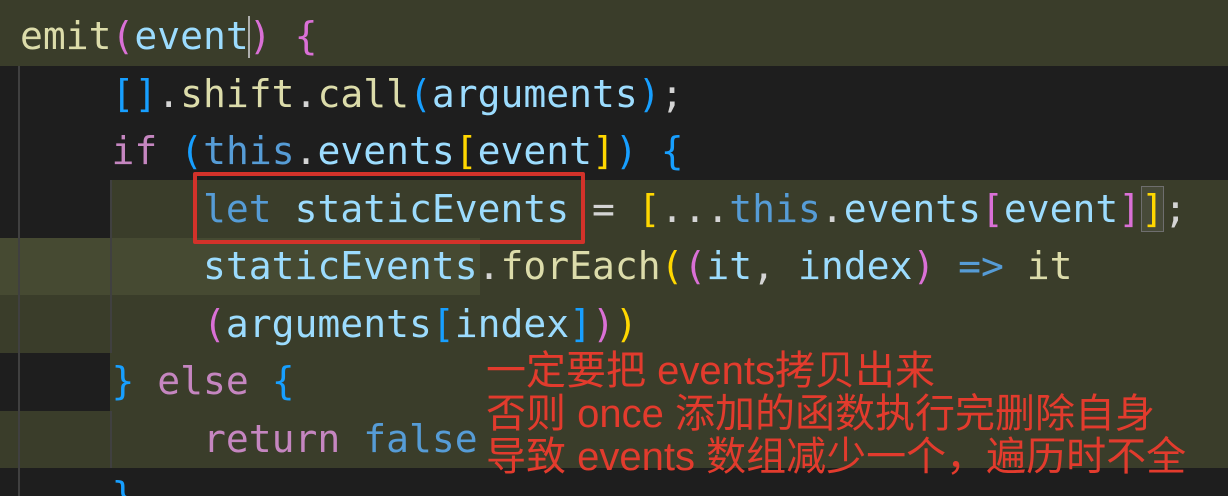  What do you see at coordinates (775, 266) in the screenshot?
I see `code-token: ,` at bounding box center [775, 266].